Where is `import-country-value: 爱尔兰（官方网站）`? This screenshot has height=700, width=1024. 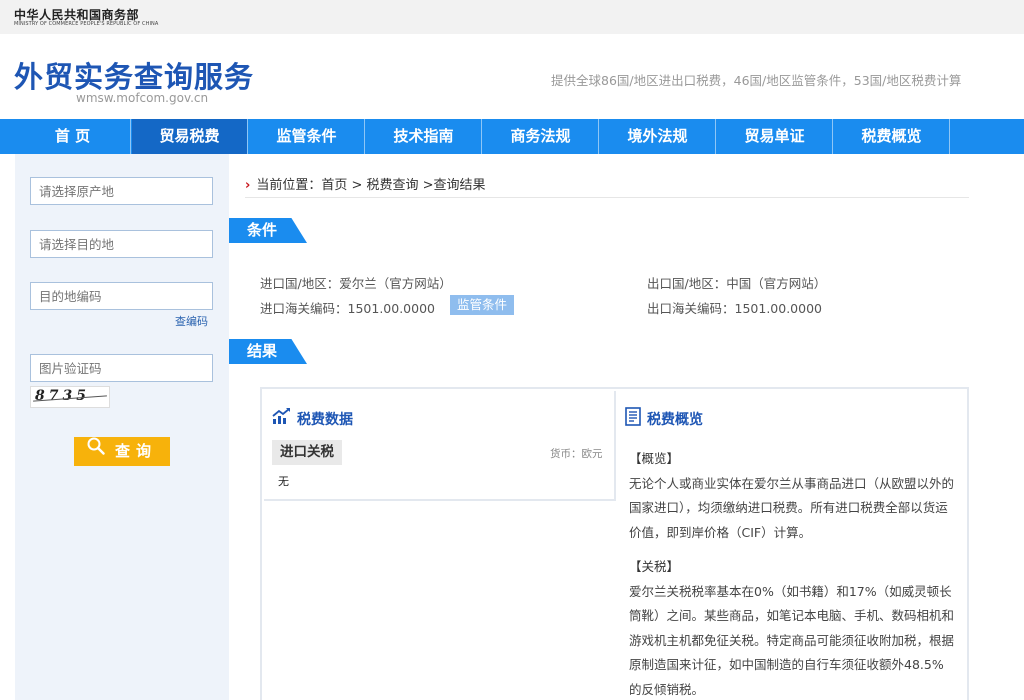 import-country-value: 爱尔兰（官方网站） is located at coordinates (395, 283).